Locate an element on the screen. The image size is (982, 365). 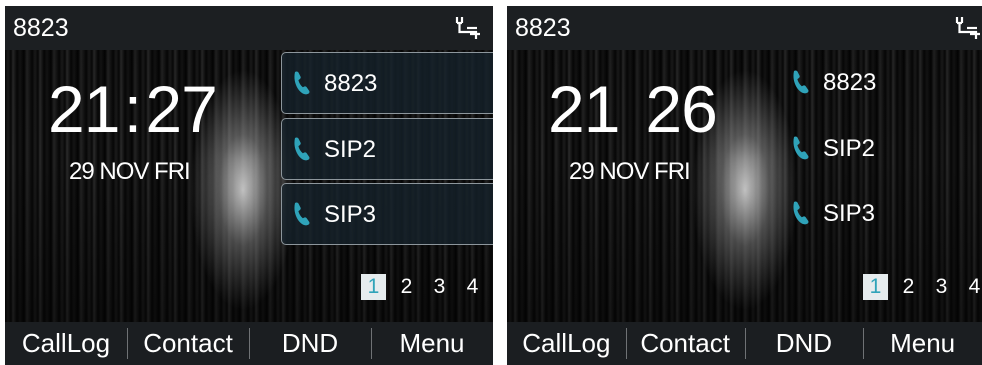
clock: 21:27 is located at coordinates (133, 109).